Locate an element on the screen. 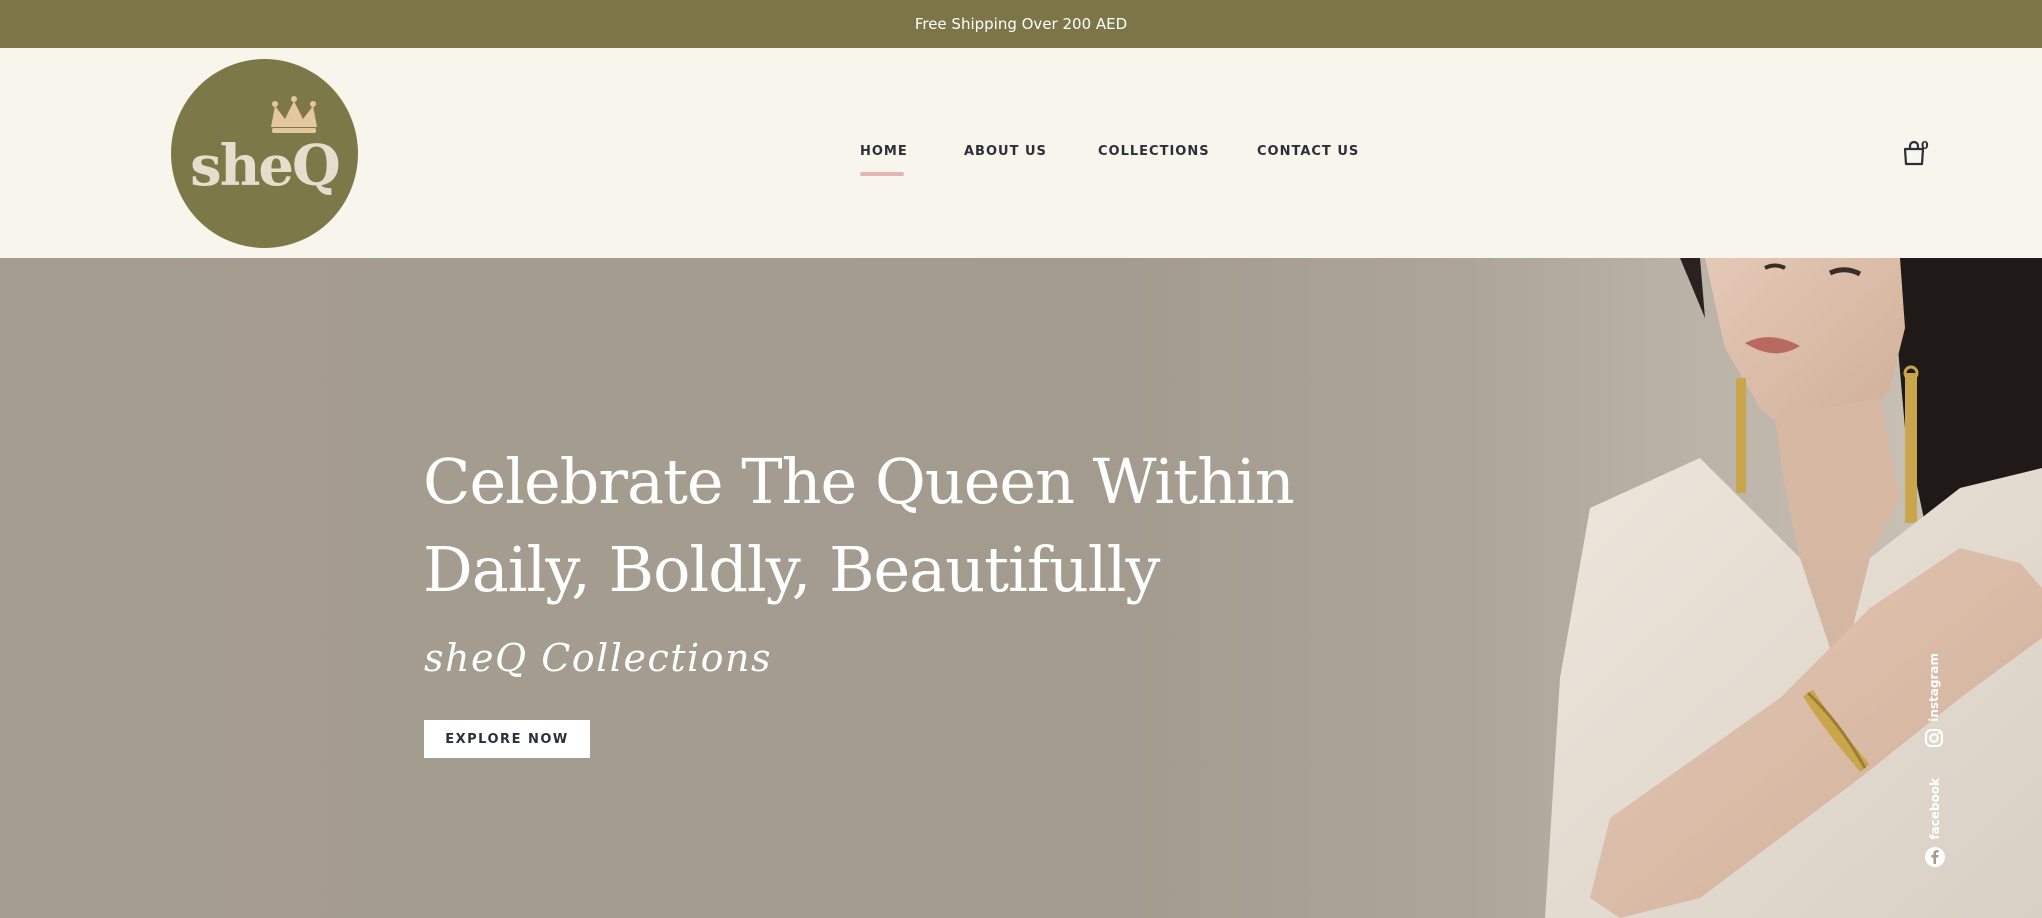  instagram-icon is located at coordinates (1934, 737).